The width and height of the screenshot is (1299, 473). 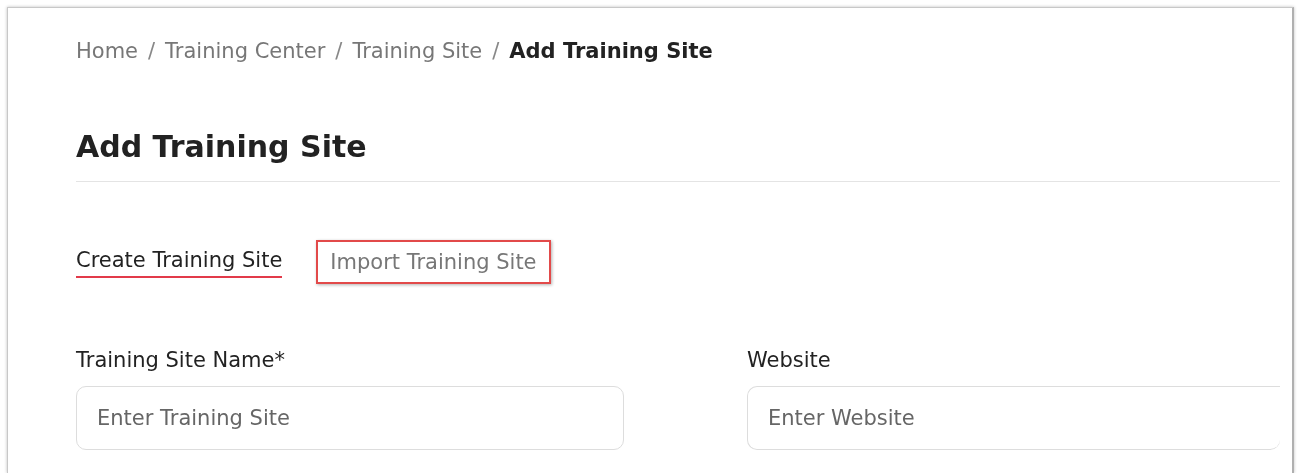 What do you see at coordinates (245, 51) in the screenshot?
I see `breadcrumb-link: Training Center` at bounding box center [245, 51].